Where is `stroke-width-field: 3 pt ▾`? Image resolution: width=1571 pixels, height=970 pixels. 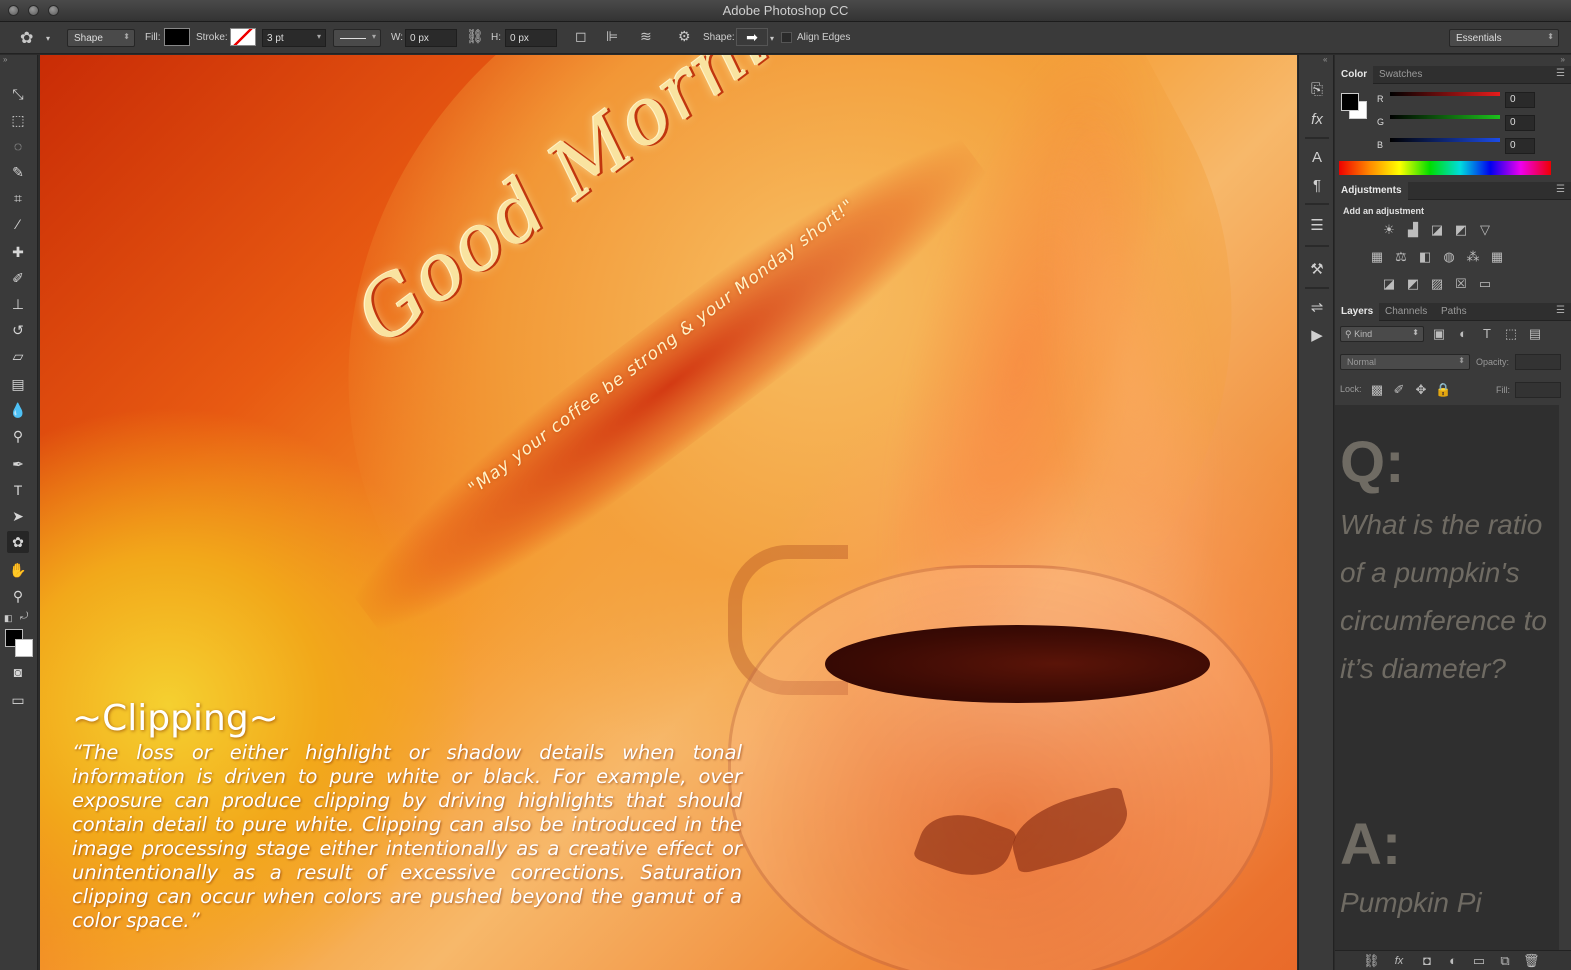 stroke-width-field: 3 pt ▾ is located at coordinates (294, 38).